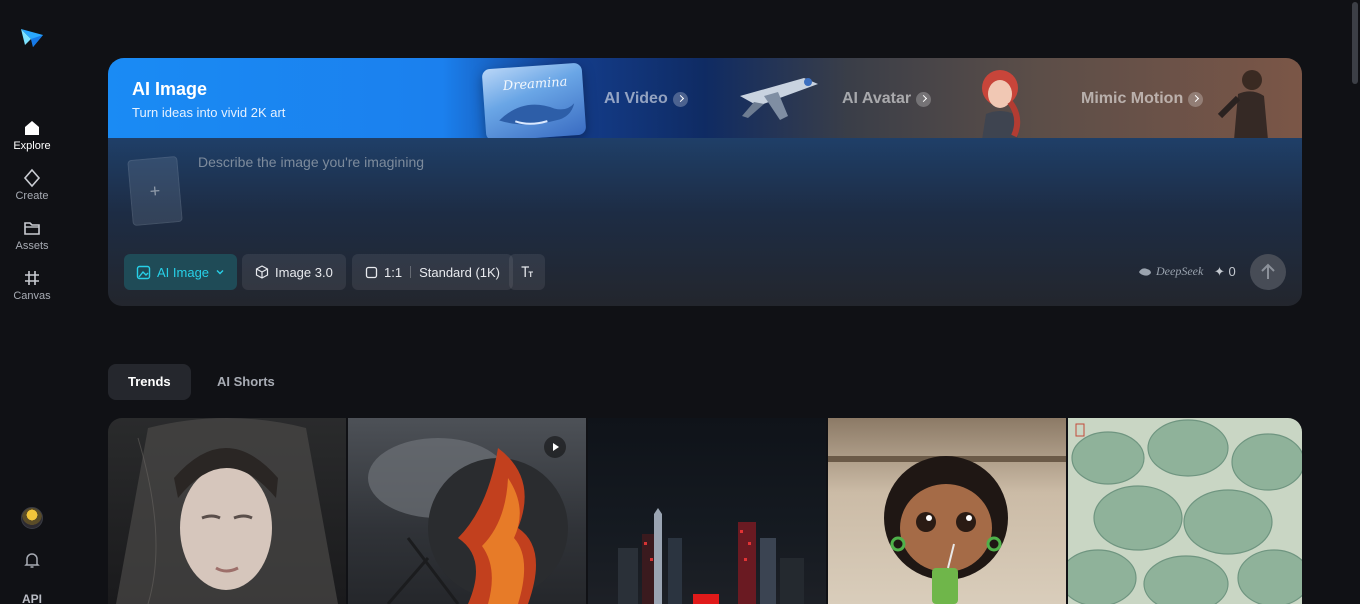 The image size is (1360, 604). I want to click on generation-type-label: AI Image, so click(183, 272).